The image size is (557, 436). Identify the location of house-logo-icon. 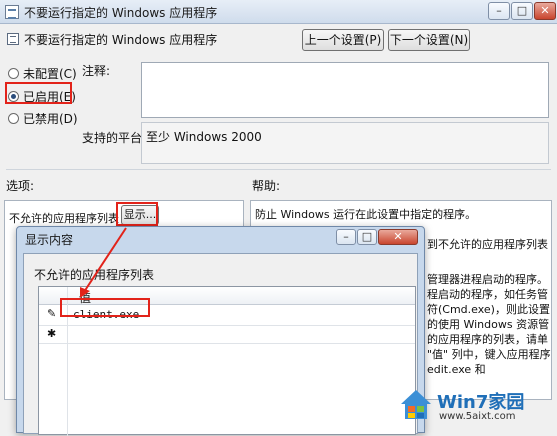
(416, 404).